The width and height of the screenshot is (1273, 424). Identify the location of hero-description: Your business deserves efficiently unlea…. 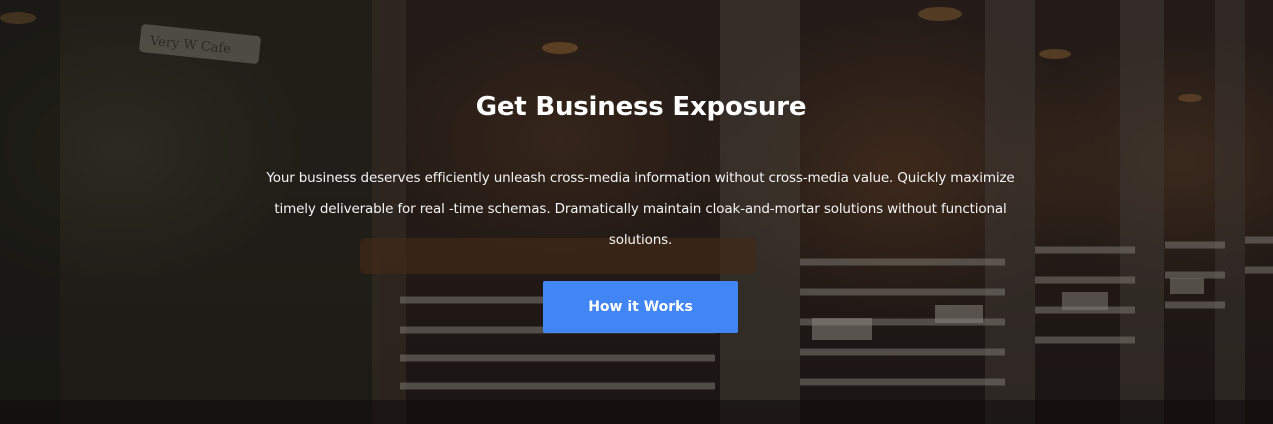
(640, 209).